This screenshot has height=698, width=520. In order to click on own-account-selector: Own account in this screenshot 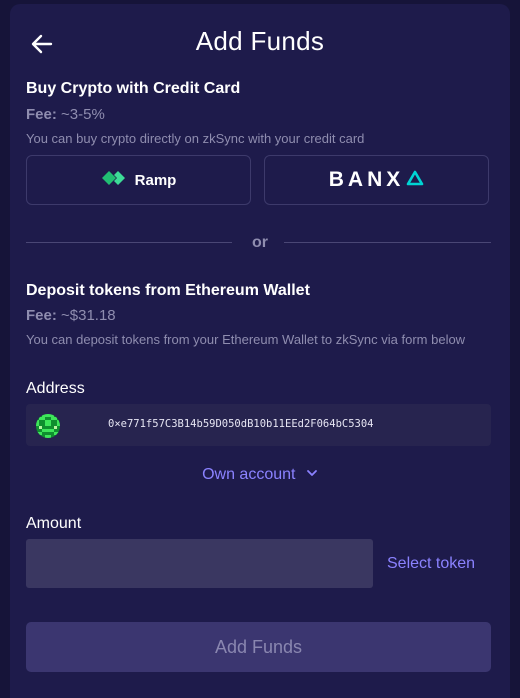, I will do `click(260, 475)`.